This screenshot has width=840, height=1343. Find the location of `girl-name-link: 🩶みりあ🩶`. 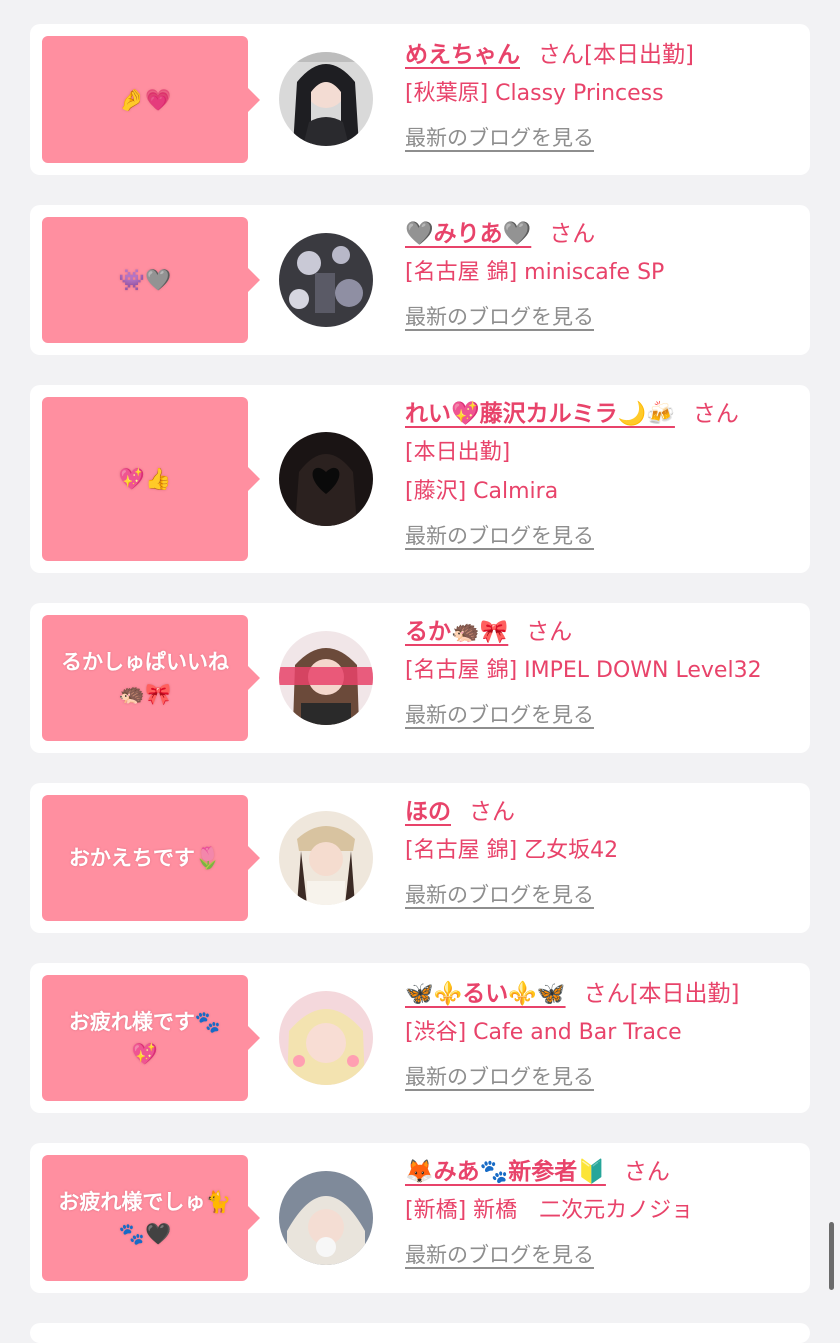

girl-name-link: 🩶みりあ🩶 is located at coordinates (468, 234).